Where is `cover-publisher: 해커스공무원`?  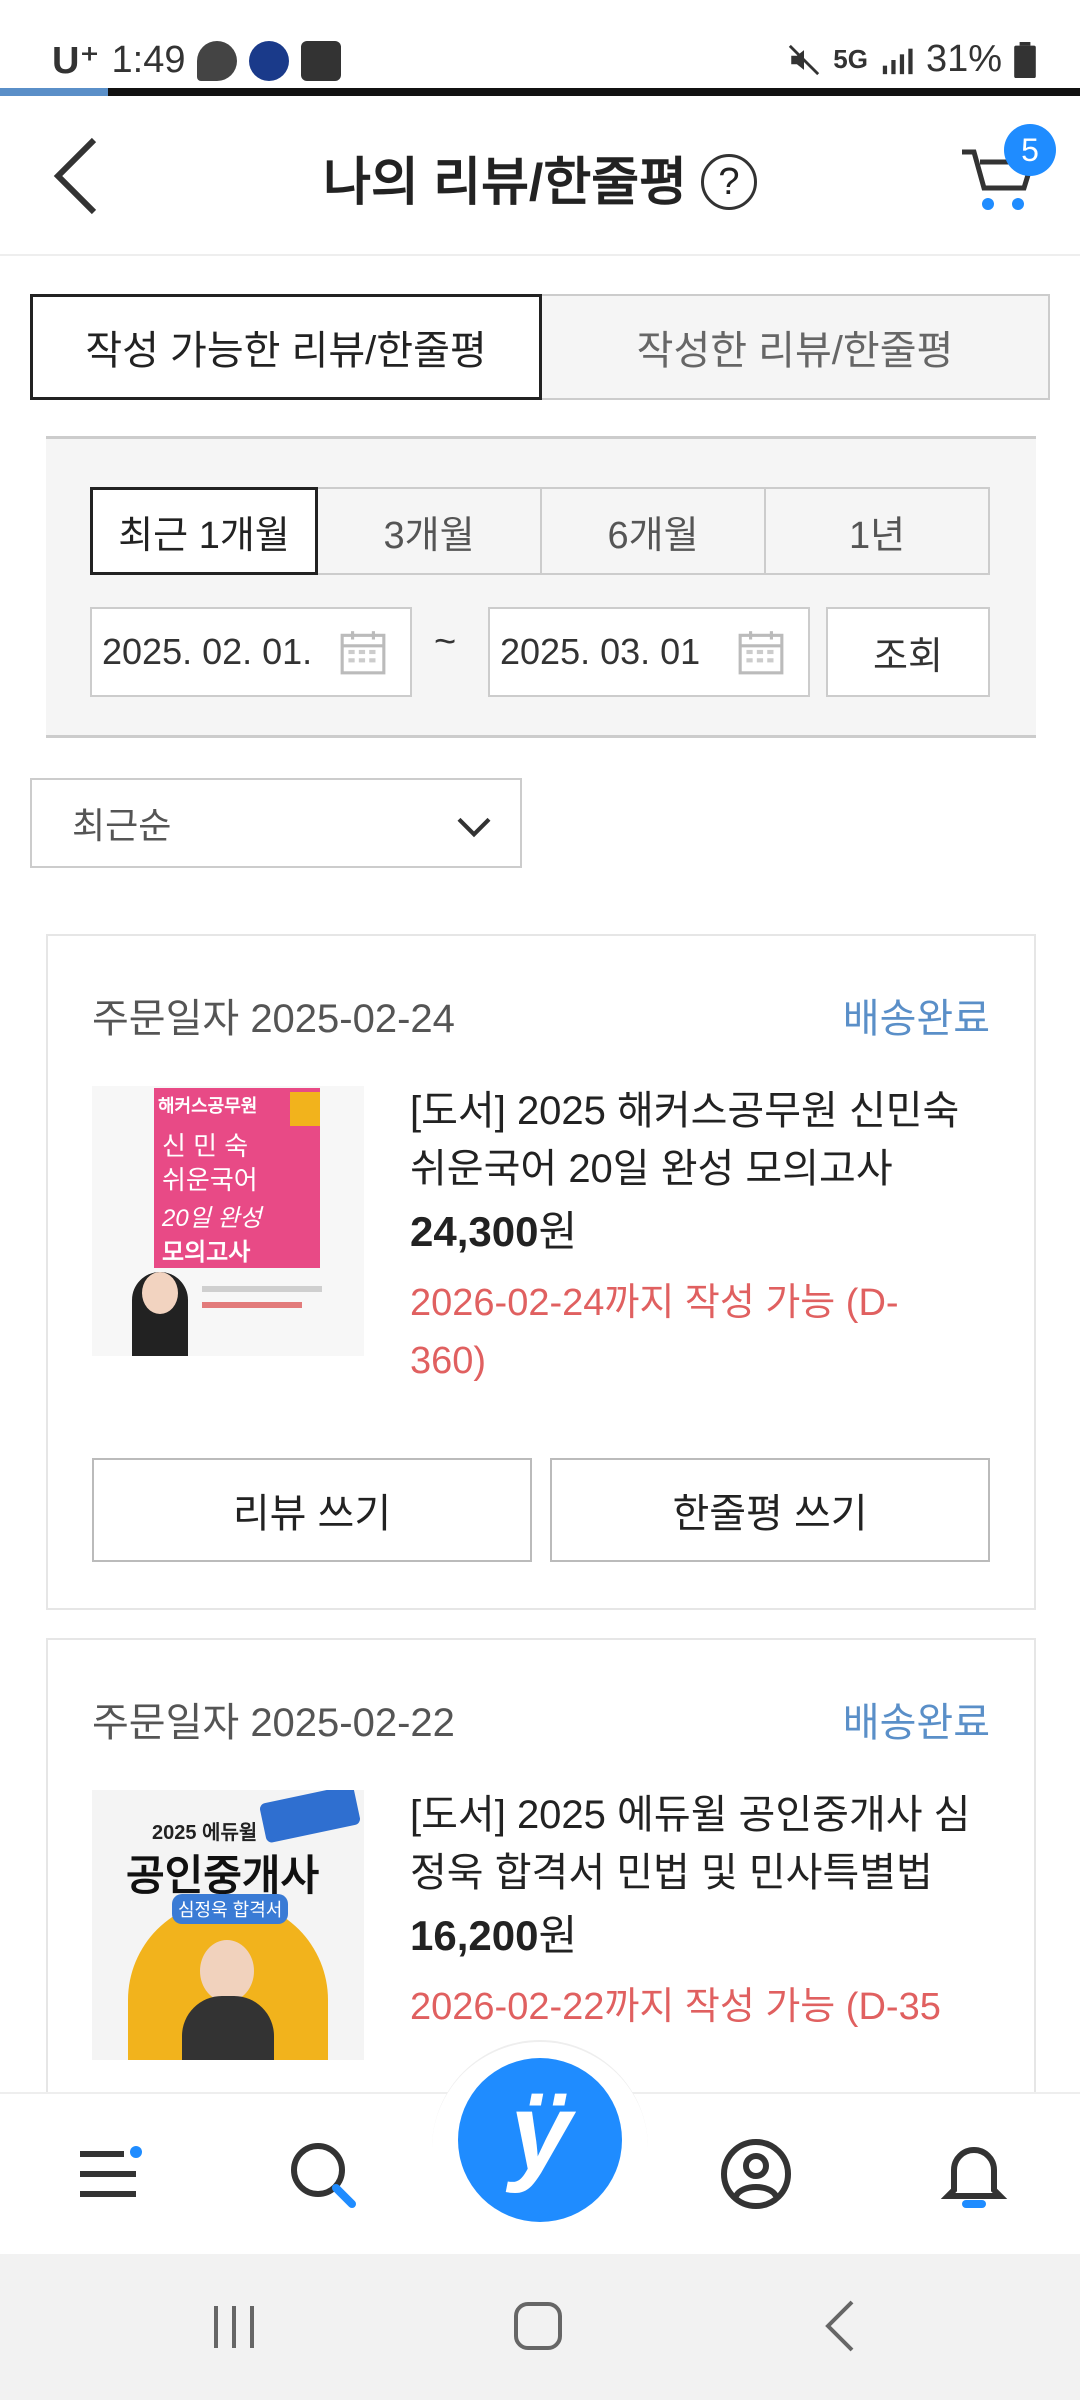 cover-publisher: 해커스공무원 is located at coordinates (208, 1106).